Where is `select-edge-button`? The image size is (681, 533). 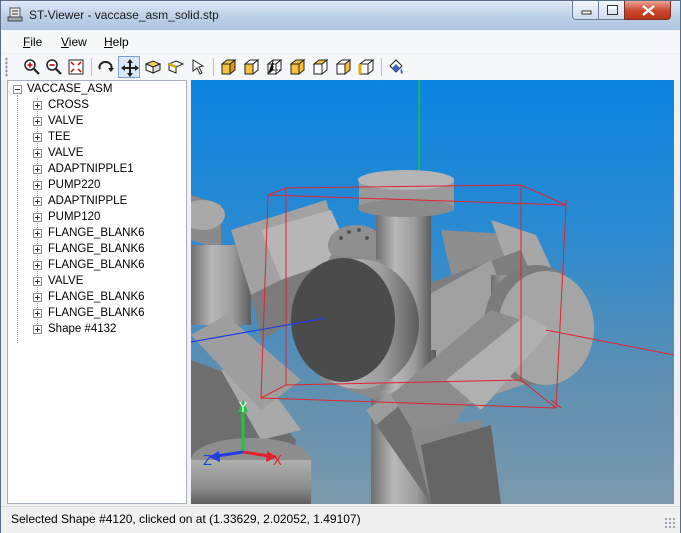
select-edge-button is located at coordinates (176, 67).